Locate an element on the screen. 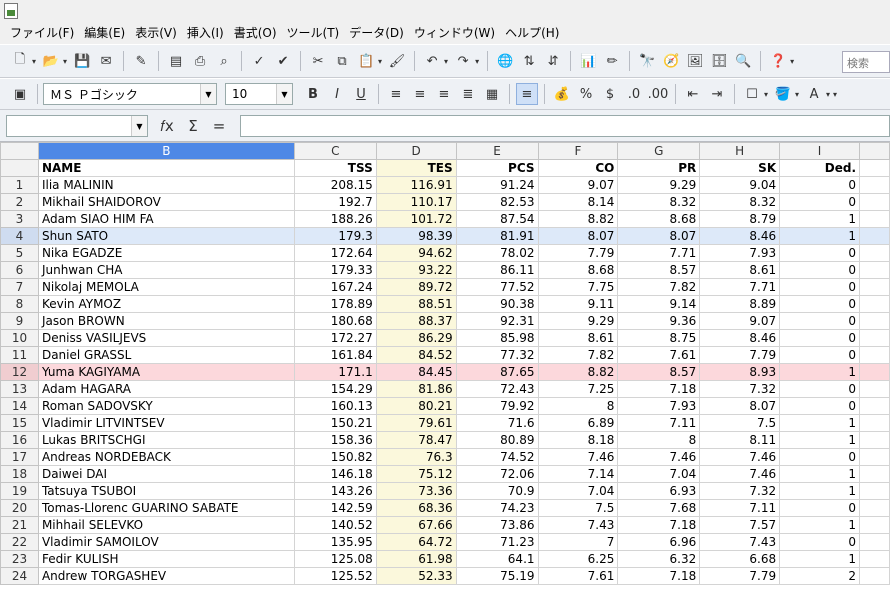  grid-cell: 71.6 is located at coordinates (497, 423).